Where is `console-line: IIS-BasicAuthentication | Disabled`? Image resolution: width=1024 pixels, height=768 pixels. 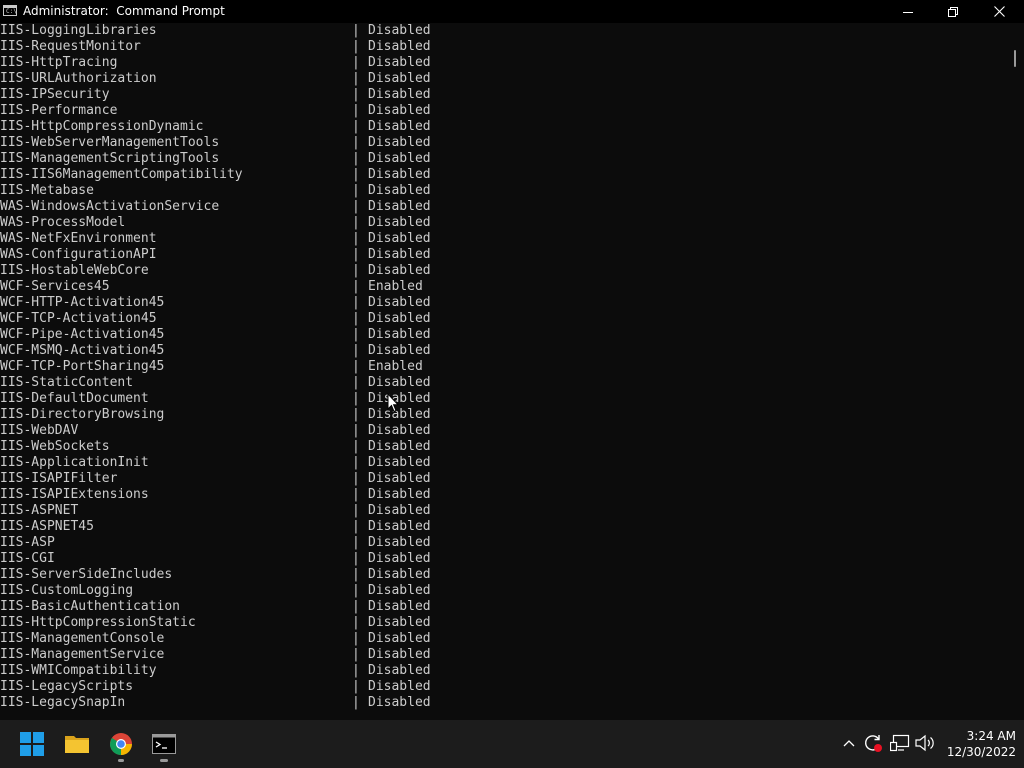 console-line: IIS-BasicAuthentication | Disabled is located at coordinates (300, 607).